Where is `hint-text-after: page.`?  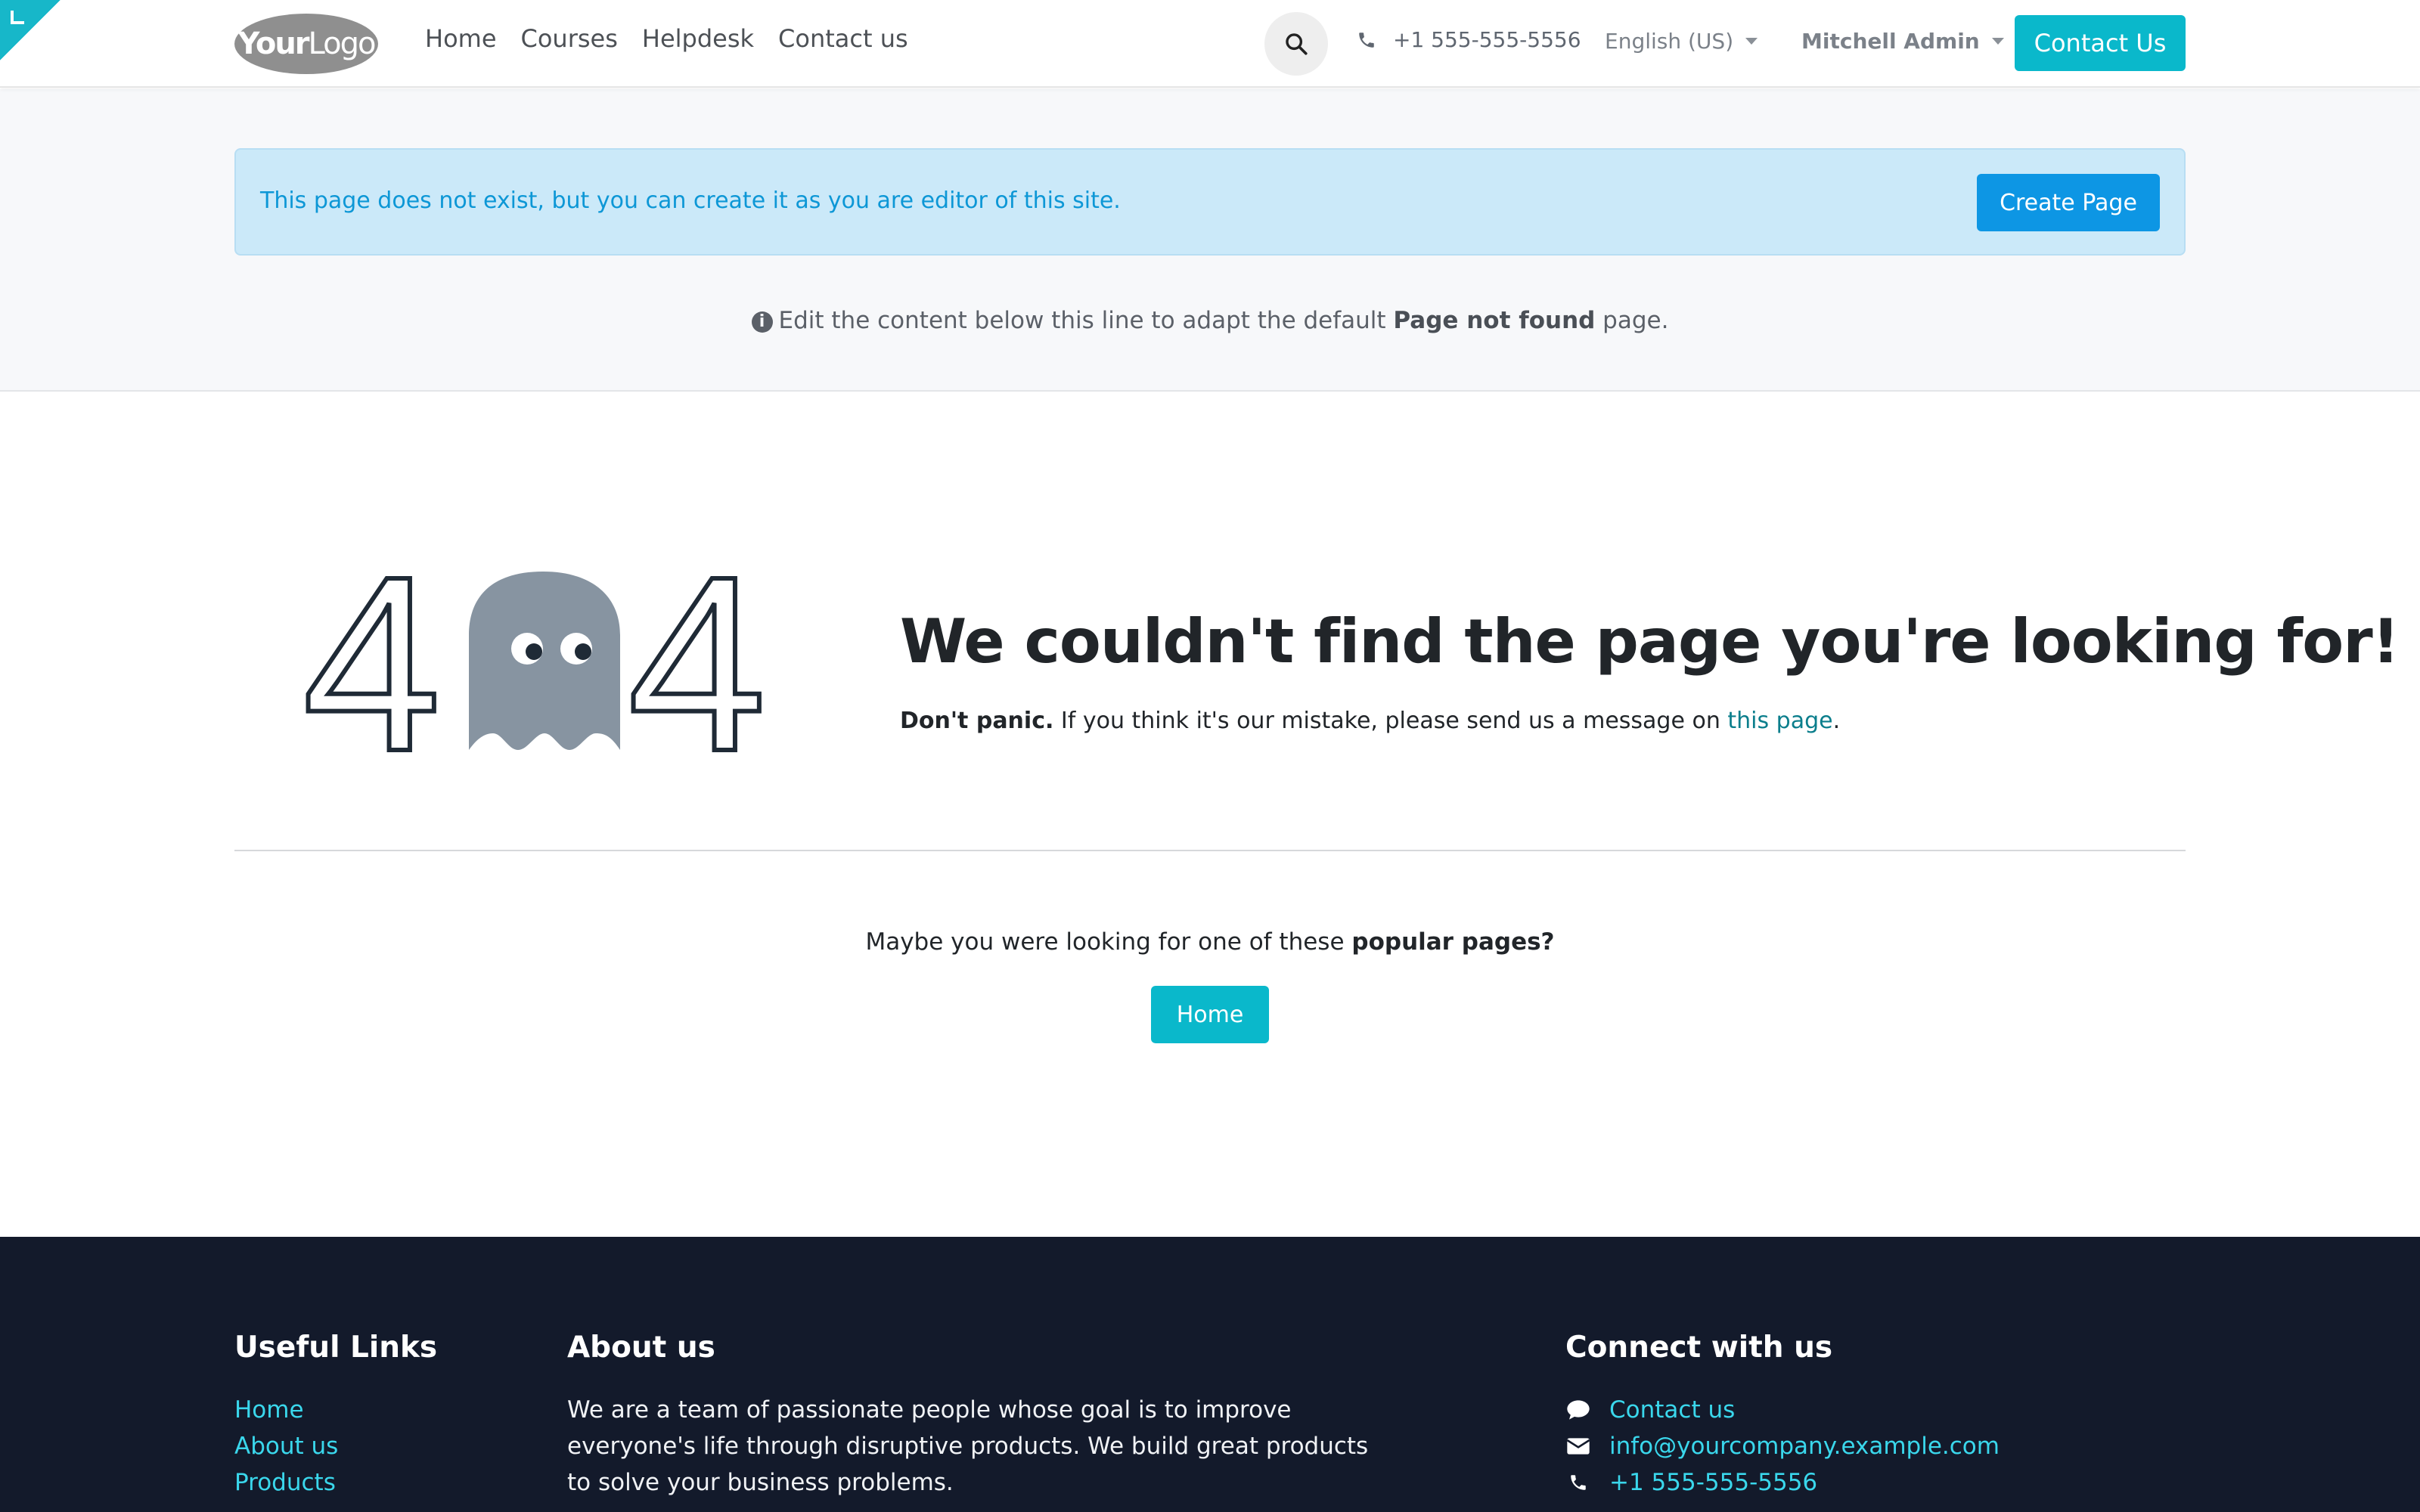 hint-text-after: page. is located at coordinates (1632, 320).